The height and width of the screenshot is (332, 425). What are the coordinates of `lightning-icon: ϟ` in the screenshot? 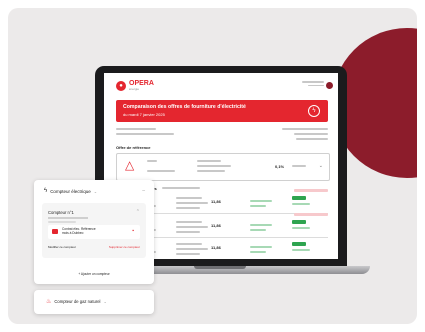 It's located at (46, 191).